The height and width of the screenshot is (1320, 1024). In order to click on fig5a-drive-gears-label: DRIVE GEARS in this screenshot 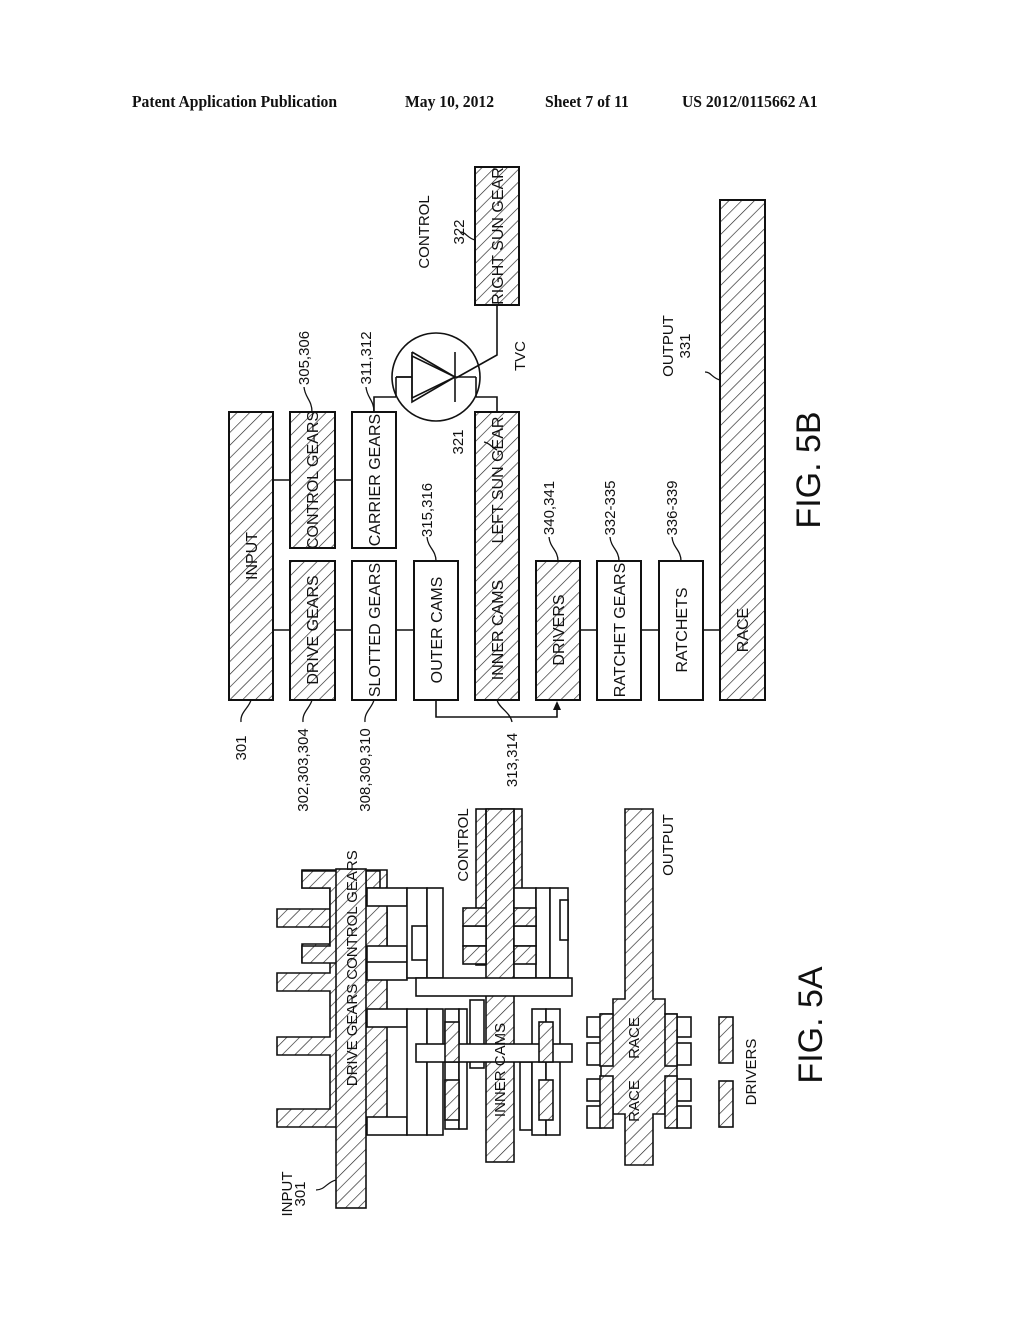, I will do `click(352, 1035)`.